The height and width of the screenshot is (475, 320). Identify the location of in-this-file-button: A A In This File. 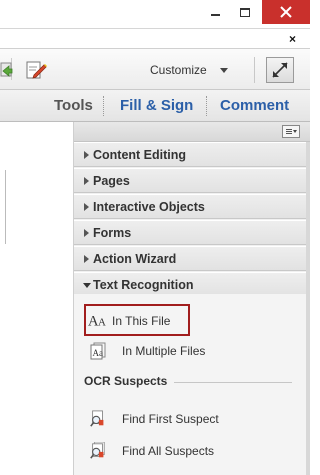
(137, 320).